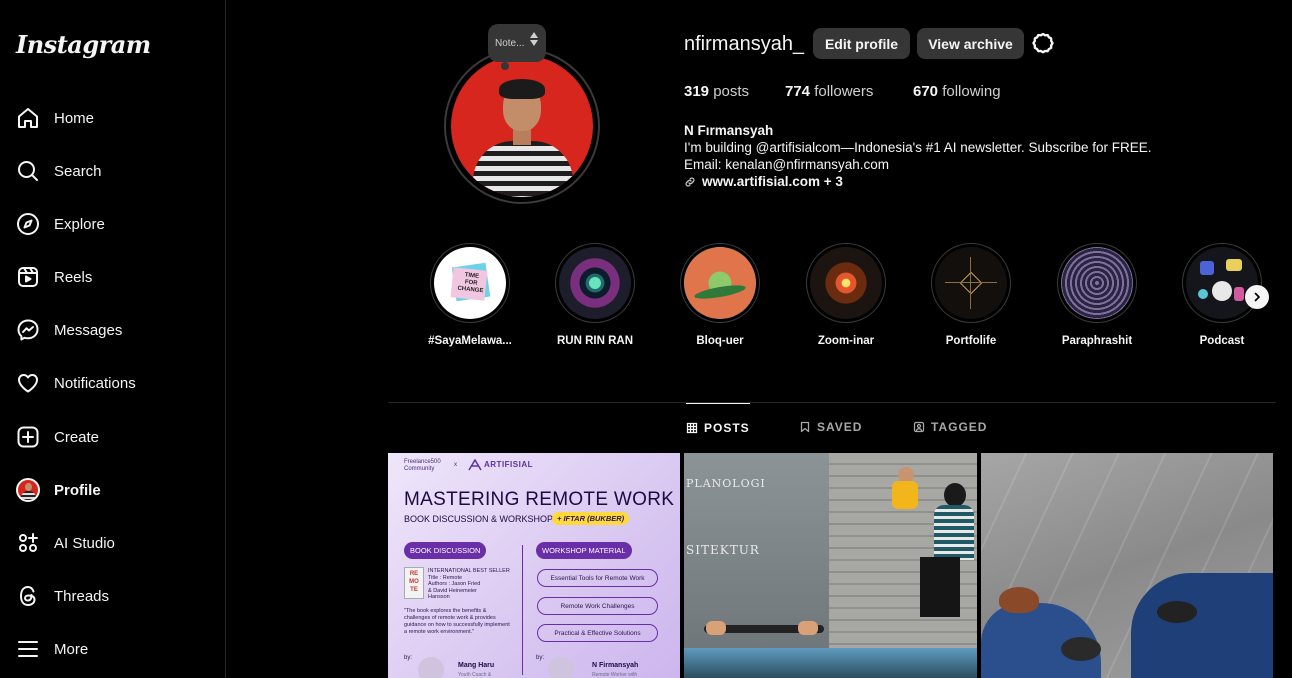  I want to click on post-book-authors-3: Hansson, so click(439, 597).